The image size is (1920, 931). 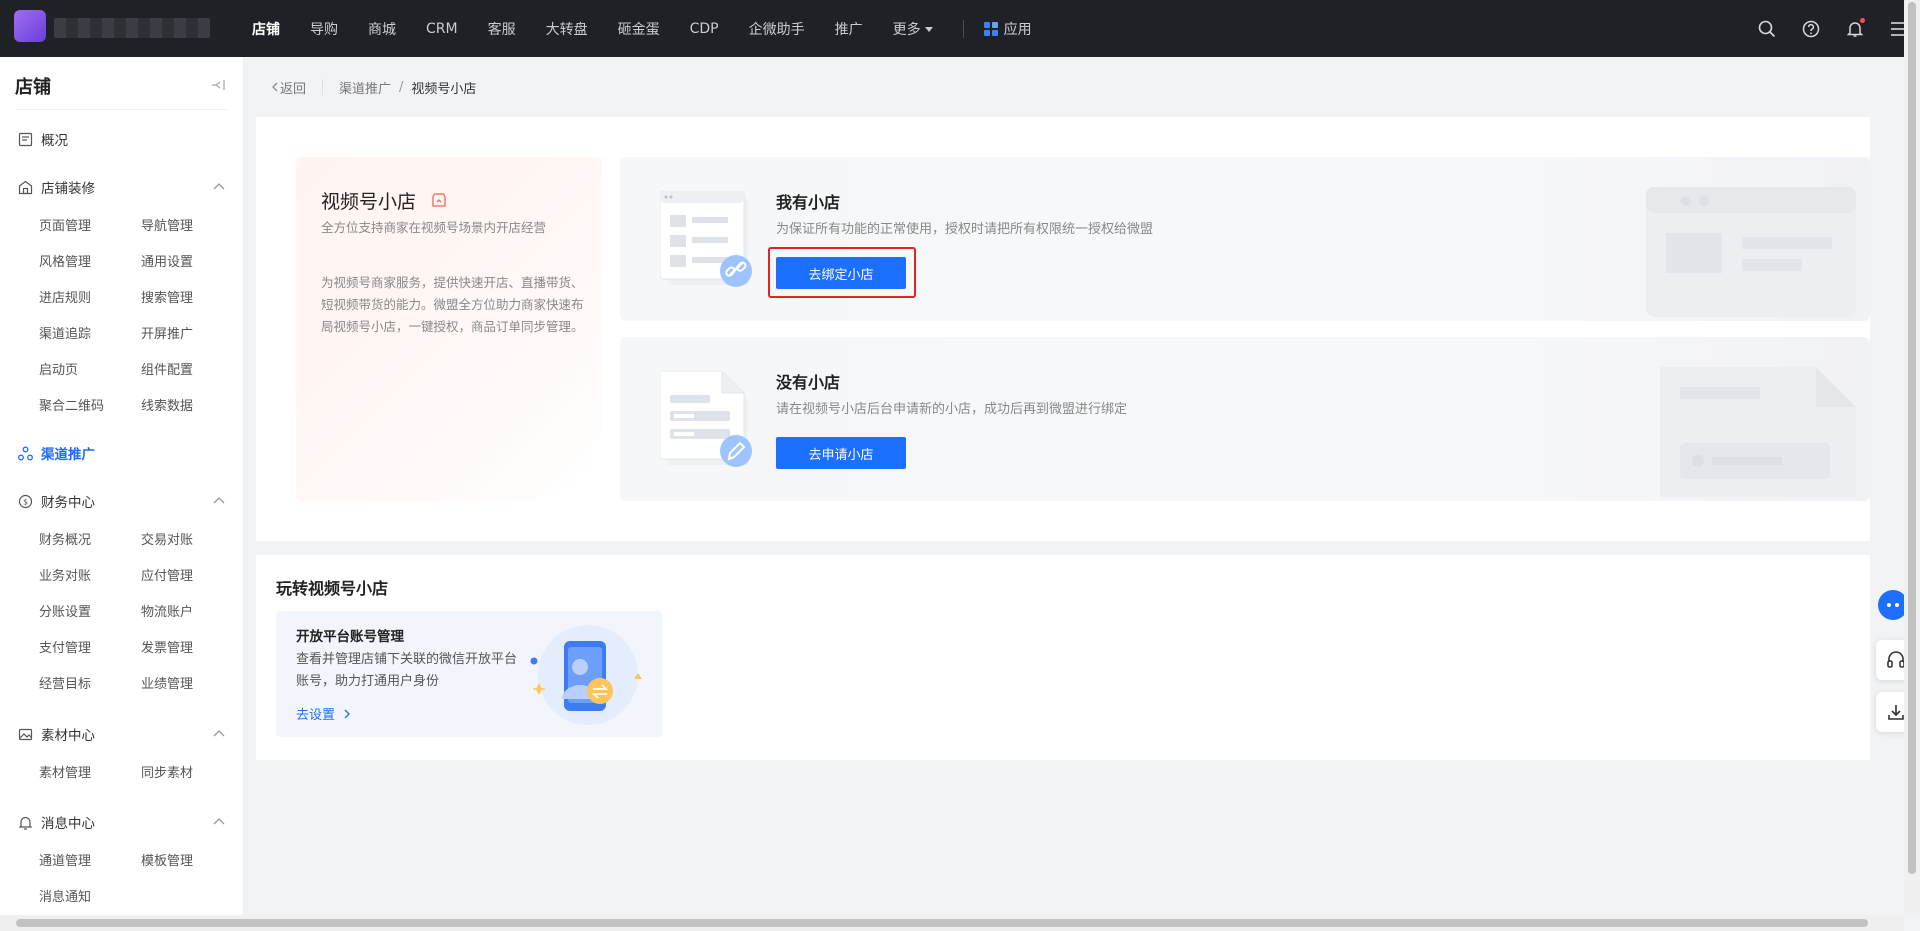 What do you see at coordinates (444, 89) in the screenshot?
I see `breadcrumb-current: 视频号小店` at bounding box center [444, 89].